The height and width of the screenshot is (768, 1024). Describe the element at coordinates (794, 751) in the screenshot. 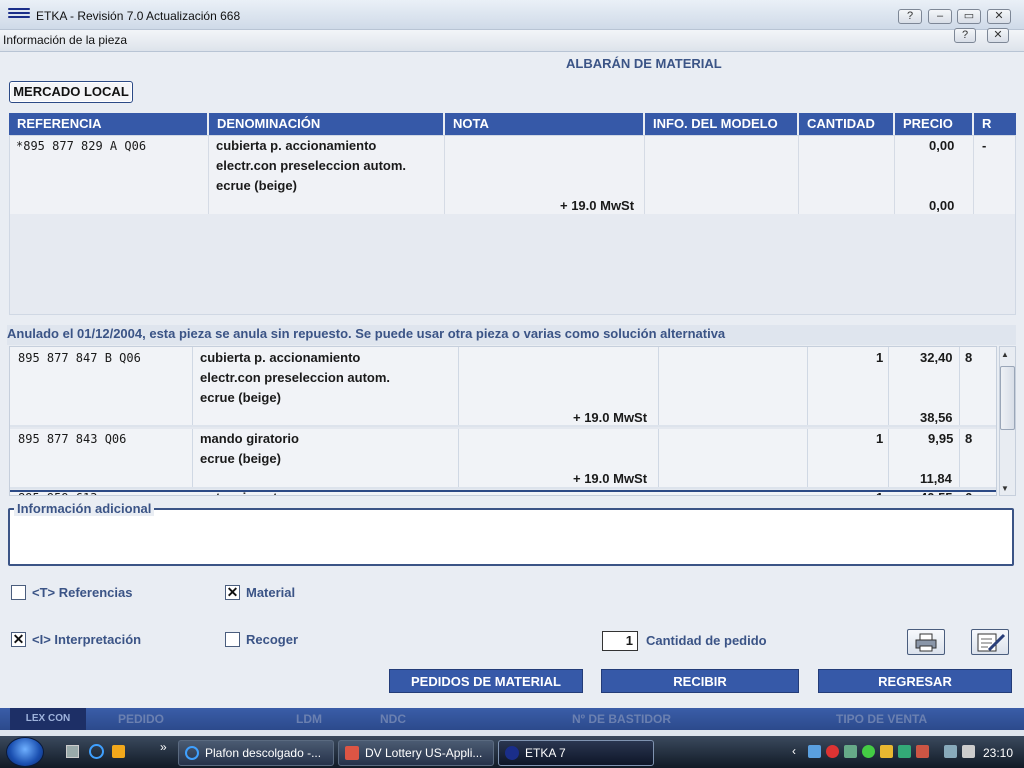

I see `tray-expand-icon: ‹` at that location.